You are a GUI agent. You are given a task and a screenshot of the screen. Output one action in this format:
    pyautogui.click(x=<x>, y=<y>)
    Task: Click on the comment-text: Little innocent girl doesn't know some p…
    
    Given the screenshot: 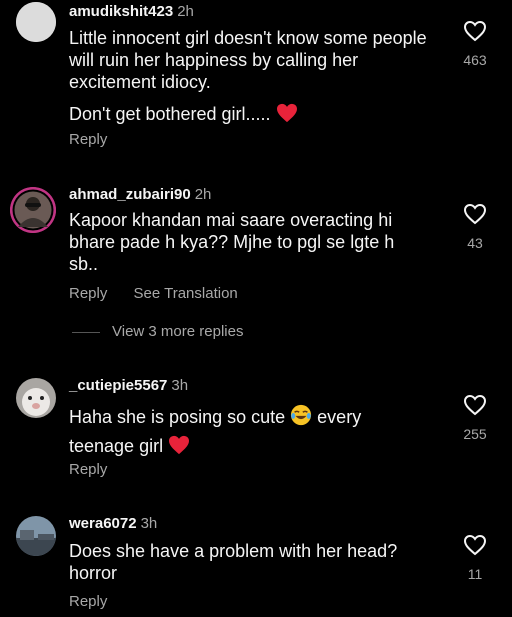 What is the action you would take?
    pyautogui.click(x=249, y=77)
    